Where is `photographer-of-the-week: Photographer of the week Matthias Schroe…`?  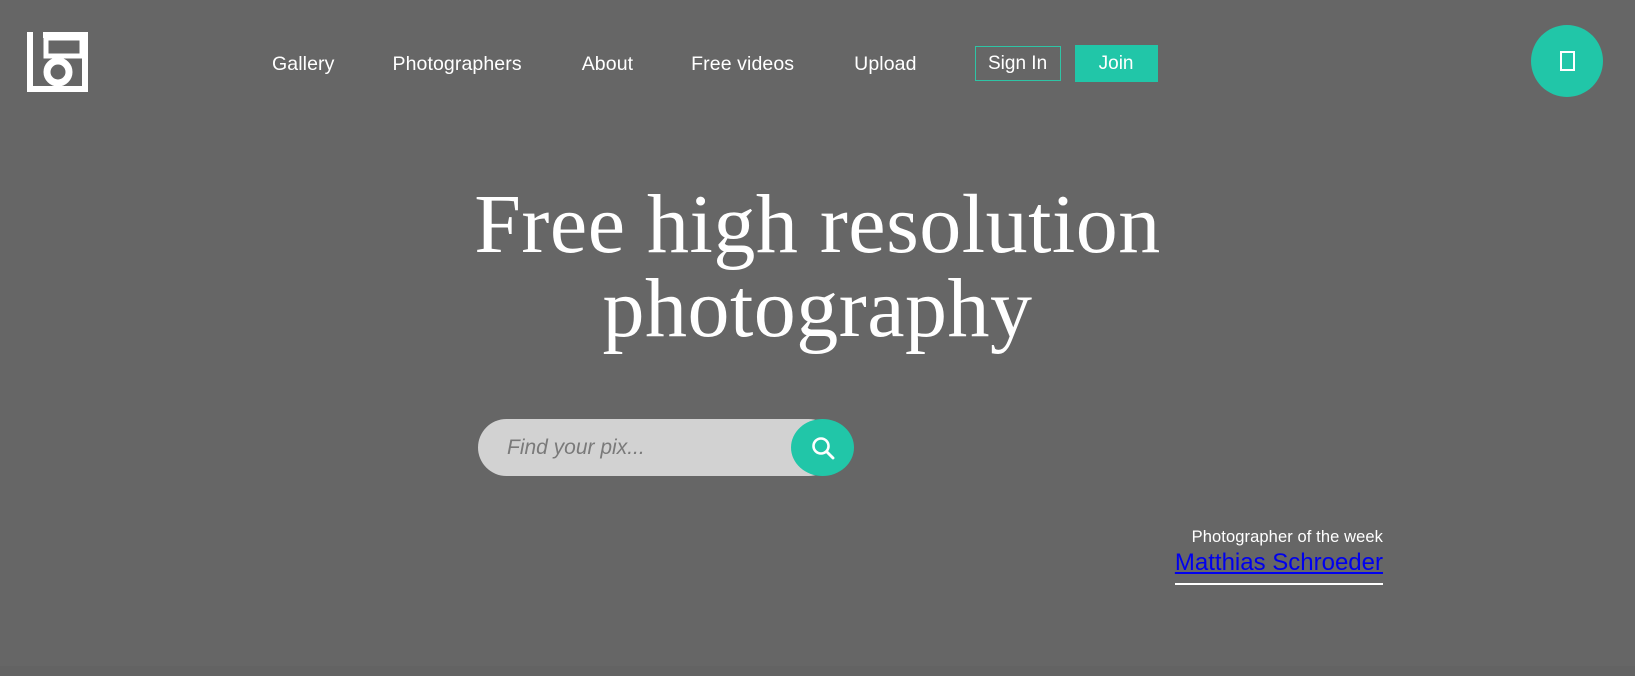
photographer-of-the-week: Photographer of the week Matthias Schroe… is located at coordinates (1278, 555).